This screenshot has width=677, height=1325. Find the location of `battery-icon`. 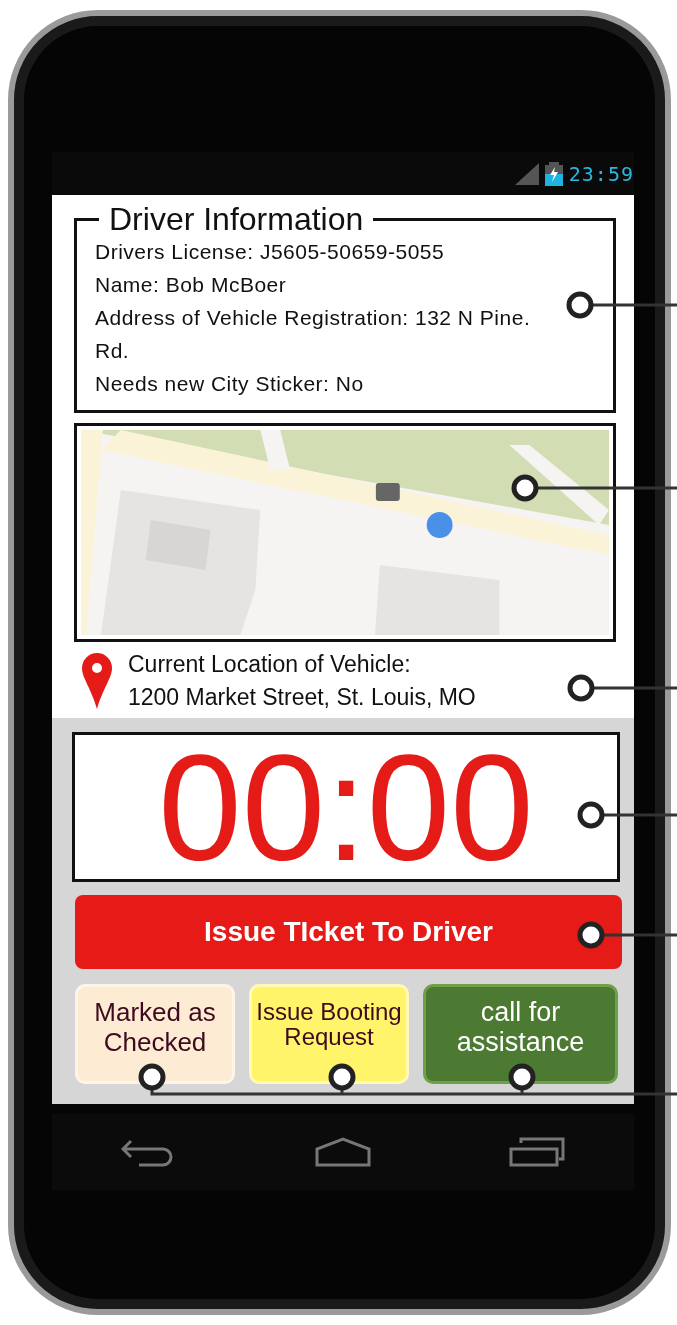

battery-icon is located at coordinates (553, 173).